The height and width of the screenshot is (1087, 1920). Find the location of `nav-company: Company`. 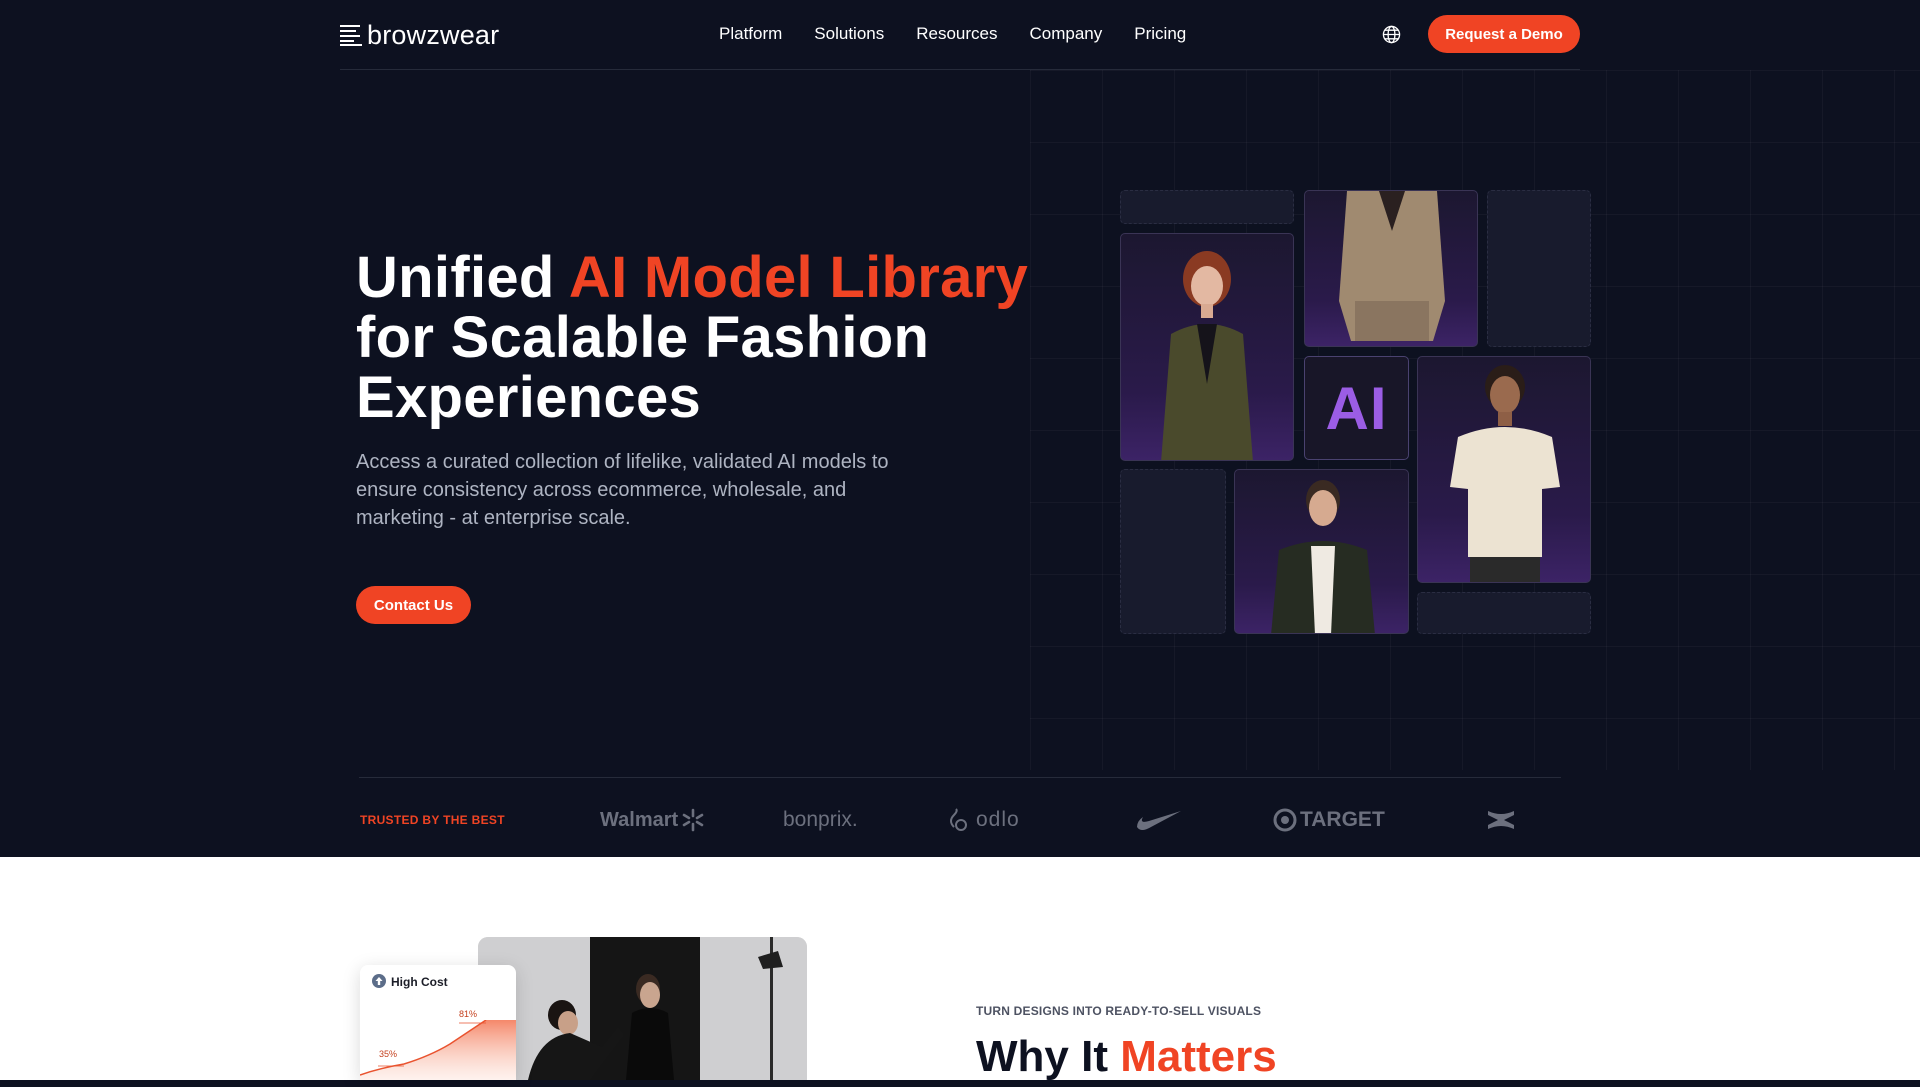

nav-company: Company is located at coordinates (1066, 34).